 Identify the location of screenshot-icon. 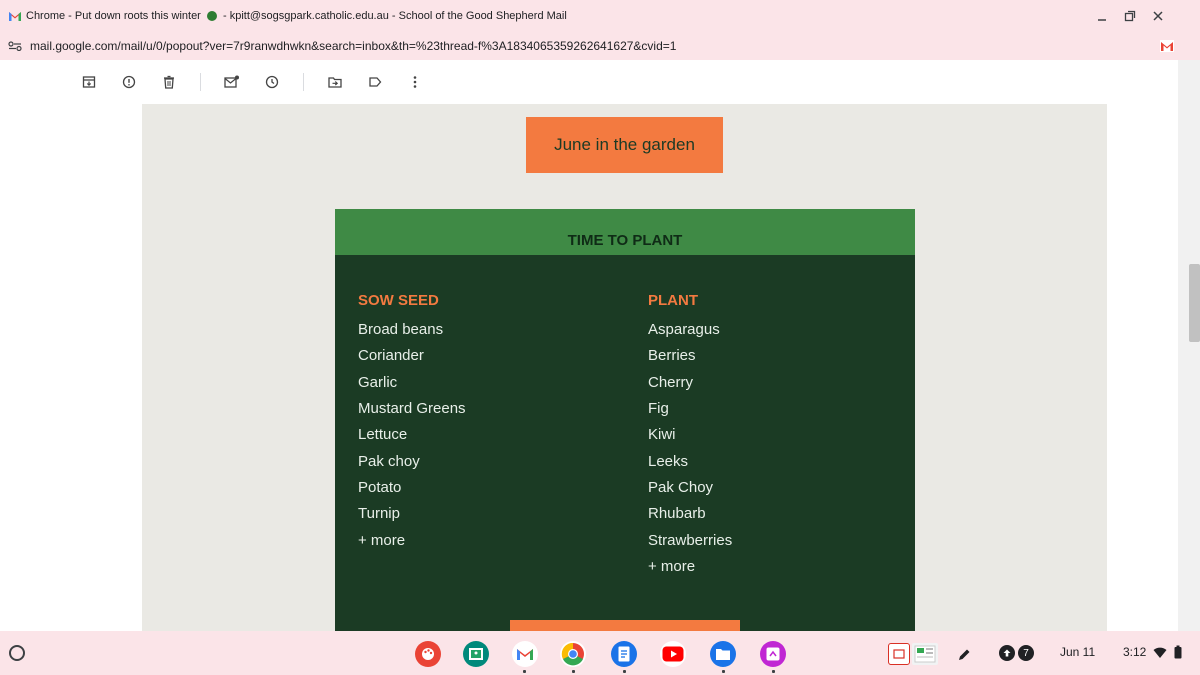
(899, 654).